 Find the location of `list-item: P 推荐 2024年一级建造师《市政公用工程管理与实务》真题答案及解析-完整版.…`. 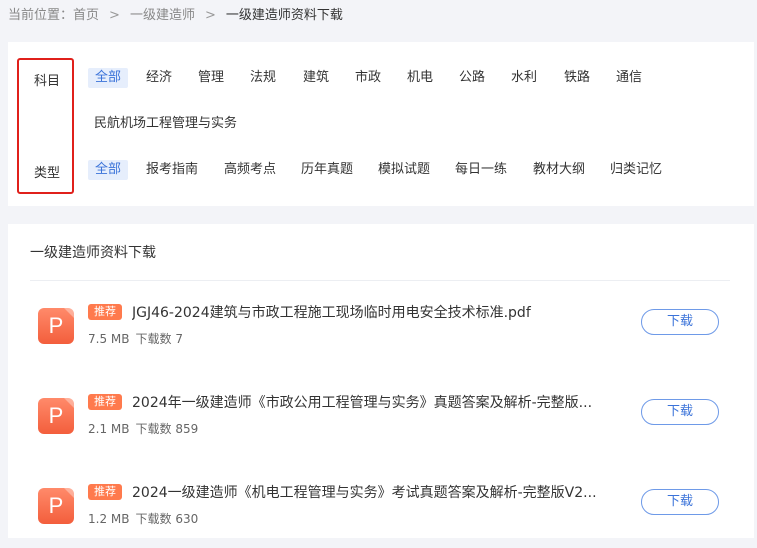

list-item: P 推荐 2024年一级建造师《市政公用工程管理与实务》真题答案及解析-完整版.… is located at coordinates (381, 423).